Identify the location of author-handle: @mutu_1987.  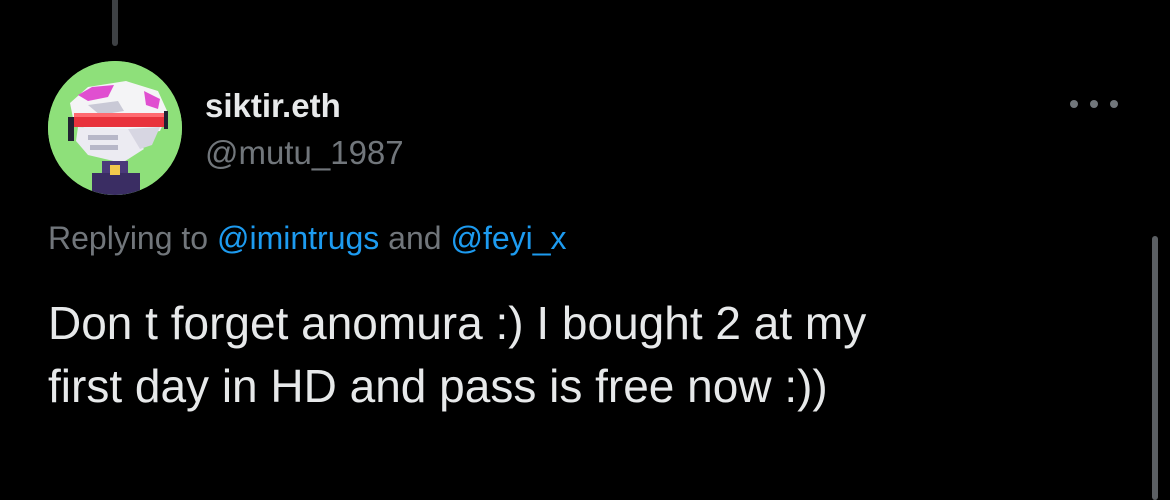
(304, 153).